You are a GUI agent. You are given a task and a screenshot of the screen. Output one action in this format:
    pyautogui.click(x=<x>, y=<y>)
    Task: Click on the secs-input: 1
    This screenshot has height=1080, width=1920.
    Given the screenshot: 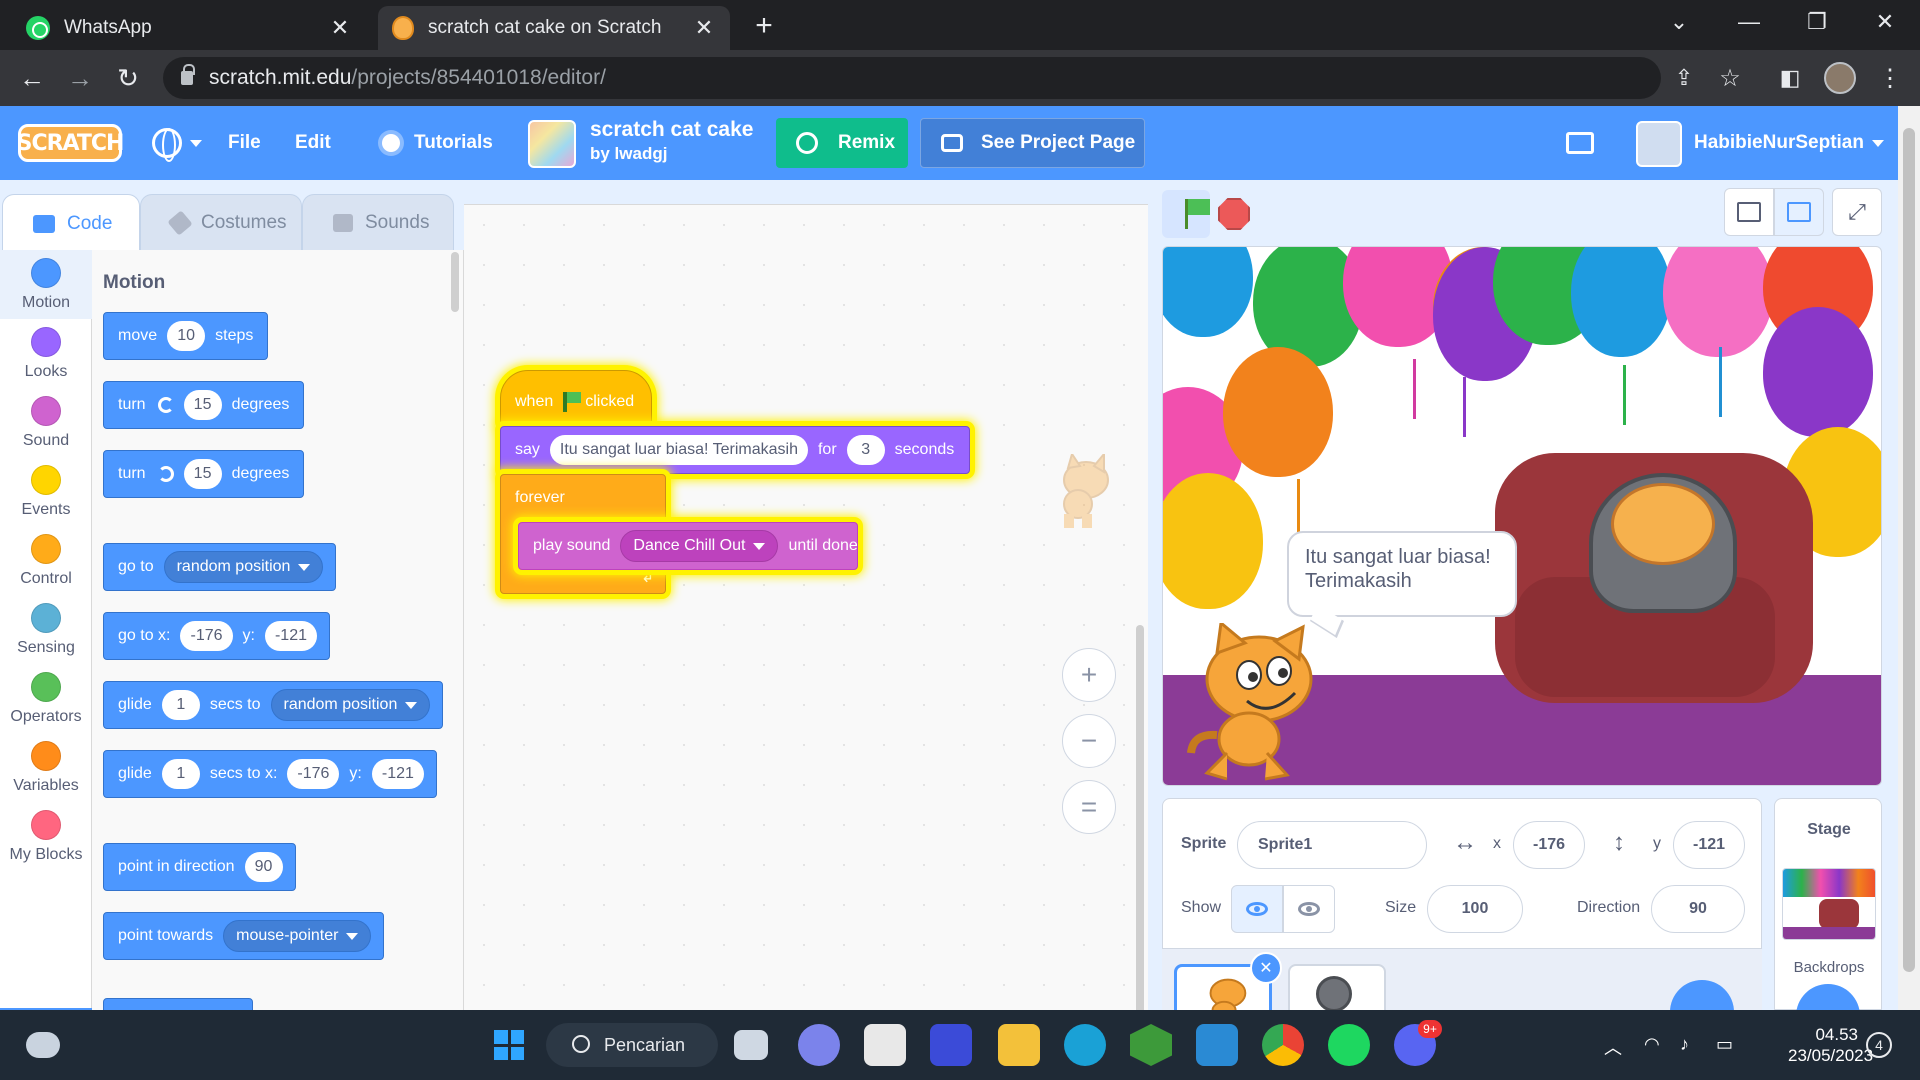 What is the action you would take?
    pyautogui.click(x=180, y=705)
    